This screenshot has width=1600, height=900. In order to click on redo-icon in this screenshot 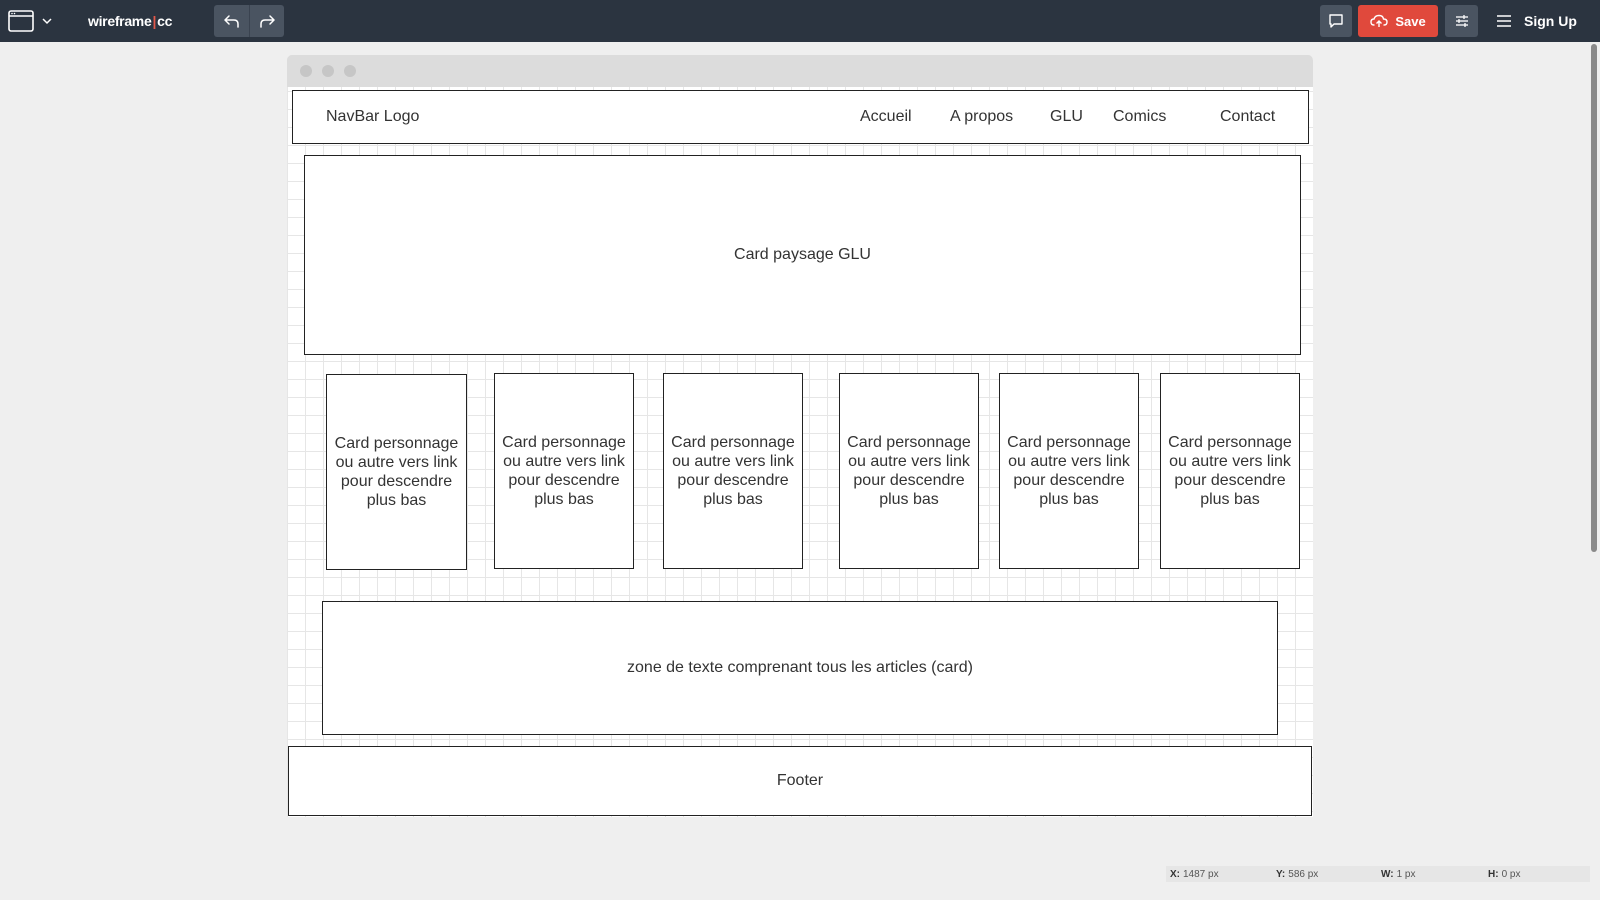, I will do `click(267, 21)`.